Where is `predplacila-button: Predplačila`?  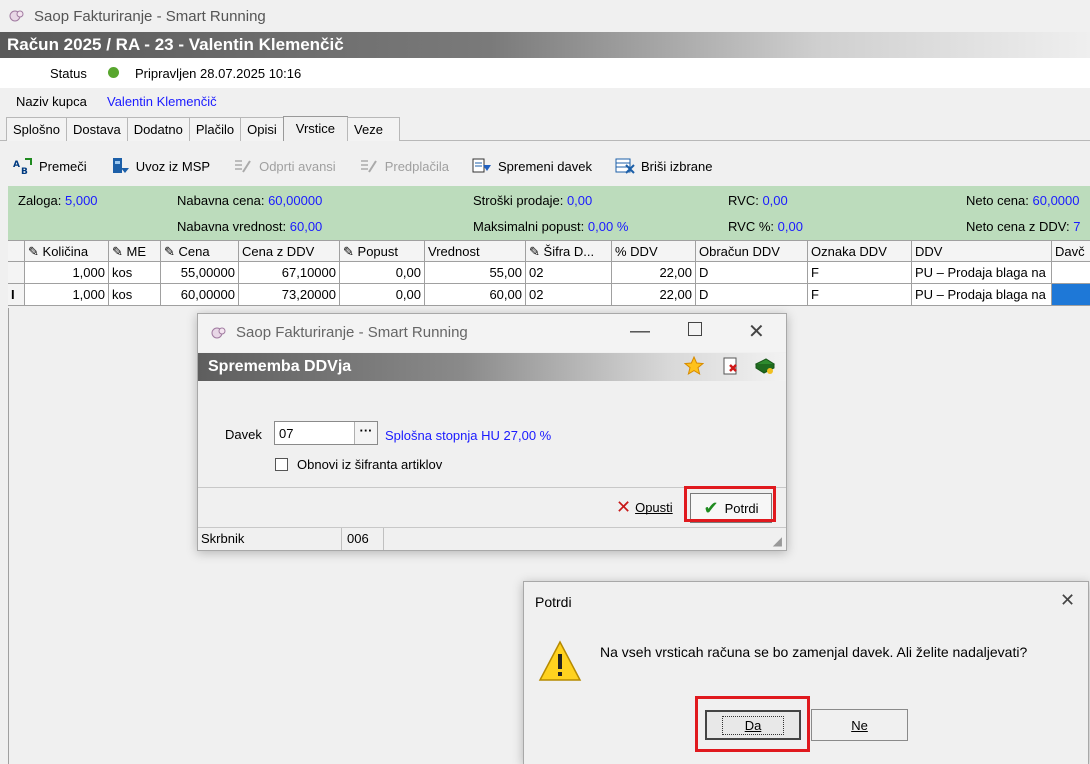 predplacila-button: Predplačila is located at coordinates (403, 166).